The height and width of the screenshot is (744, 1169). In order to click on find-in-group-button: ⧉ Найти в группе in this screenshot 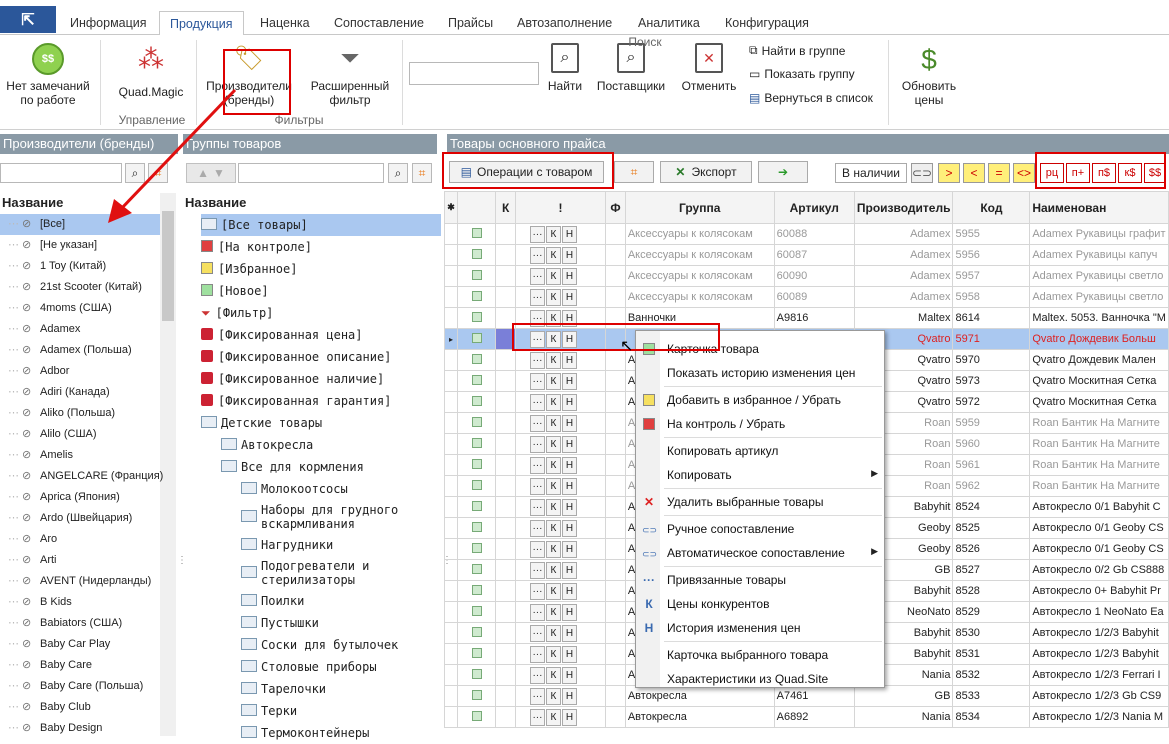, I will do `click(797, 50)`.